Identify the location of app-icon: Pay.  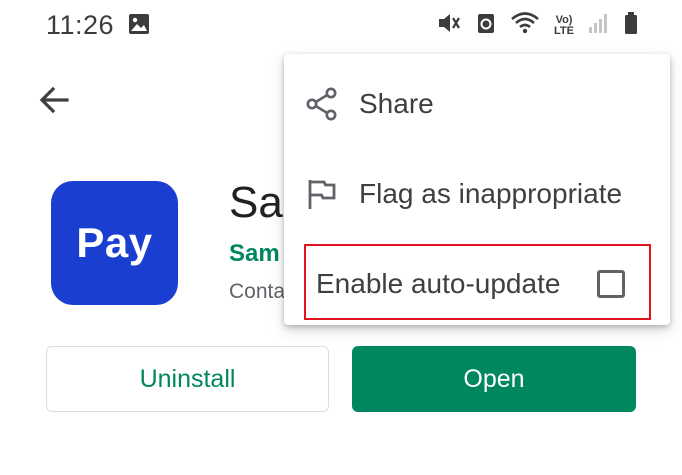
(114, 243).